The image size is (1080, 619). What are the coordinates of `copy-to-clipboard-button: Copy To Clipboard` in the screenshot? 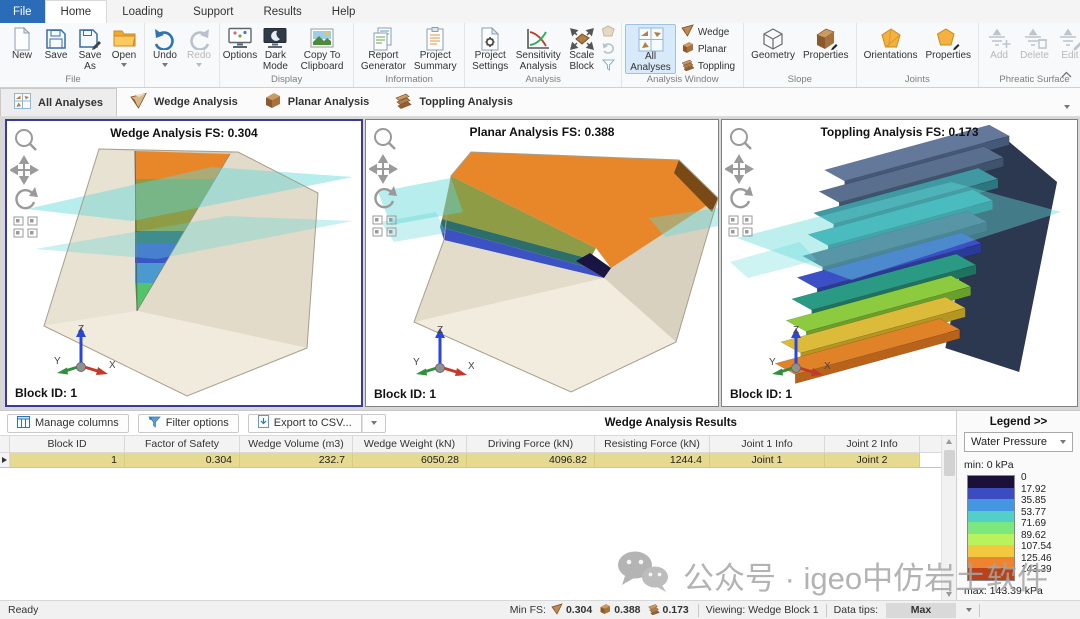 It's located at (322, 49).